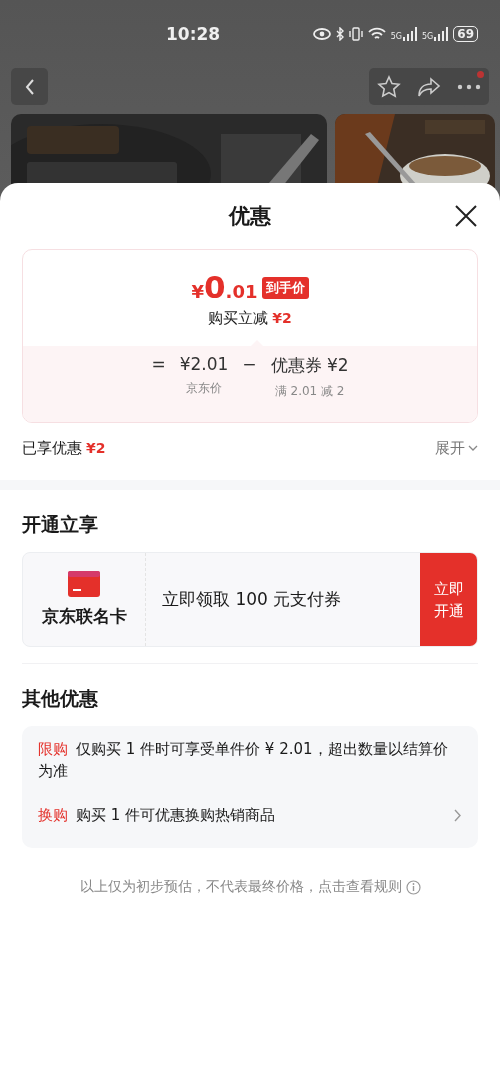 The width and height of the screenshot is (500, 1085). I want to click on more-icon, so click(469, 86).